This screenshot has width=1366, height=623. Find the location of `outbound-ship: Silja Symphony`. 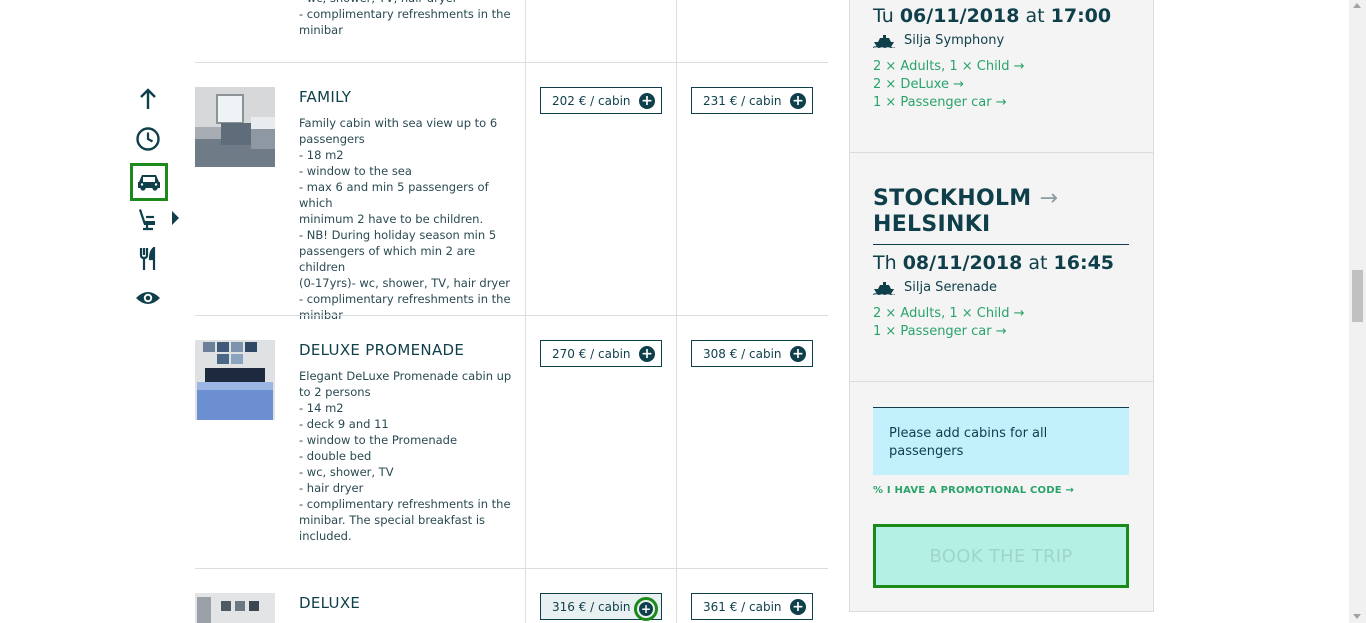

outbound-ship: Silja Symphony is located at coordinates (938, 40).